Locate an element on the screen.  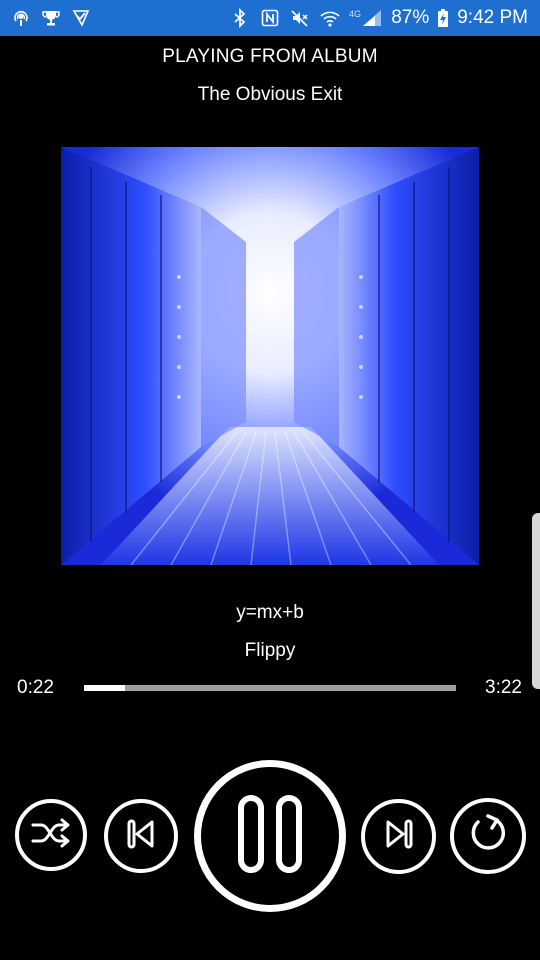
total-duration: 3:22 is located at coordinates (503, 687).